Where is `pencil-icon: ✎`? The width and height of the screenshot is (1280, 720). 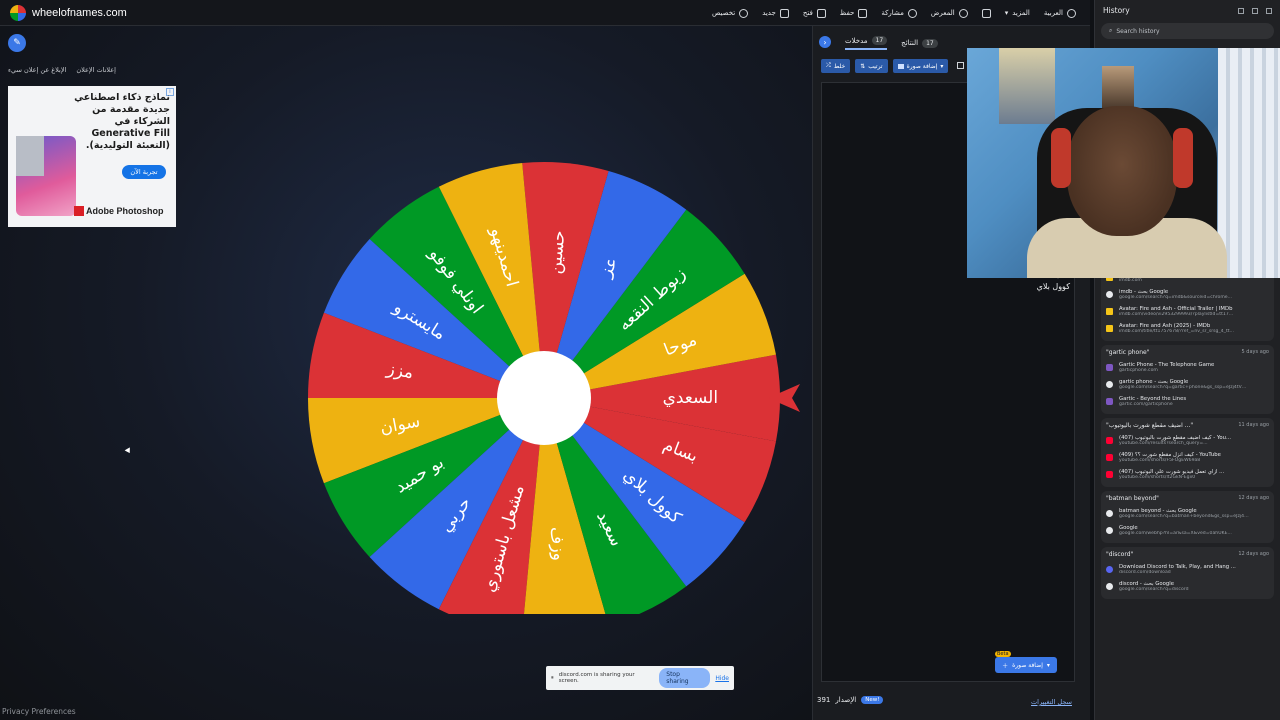
pencil-icon: ✎ is located at coordinates (17, 43).